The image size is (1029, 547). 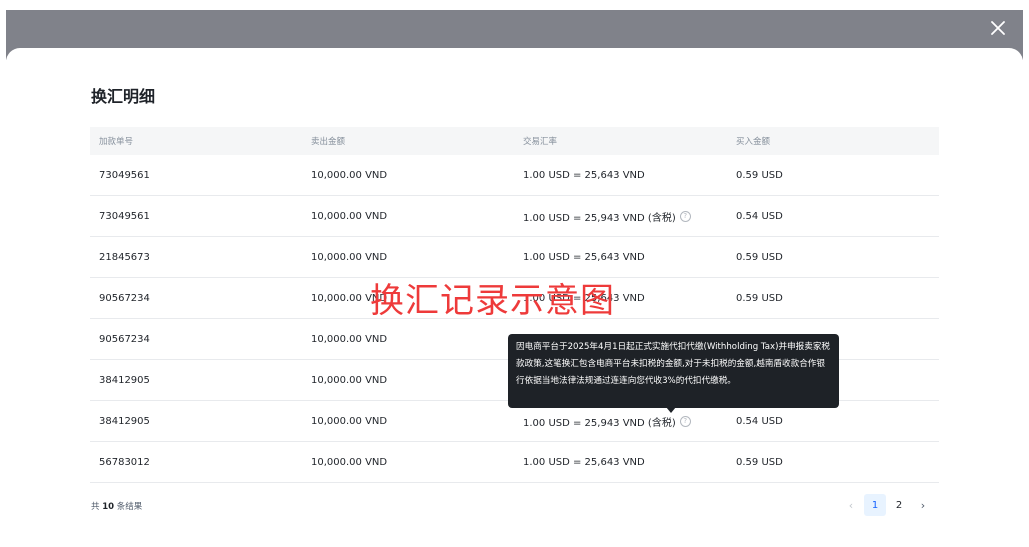 I want to click on modal-title: 换汇明细, so click(x=123, y=96).